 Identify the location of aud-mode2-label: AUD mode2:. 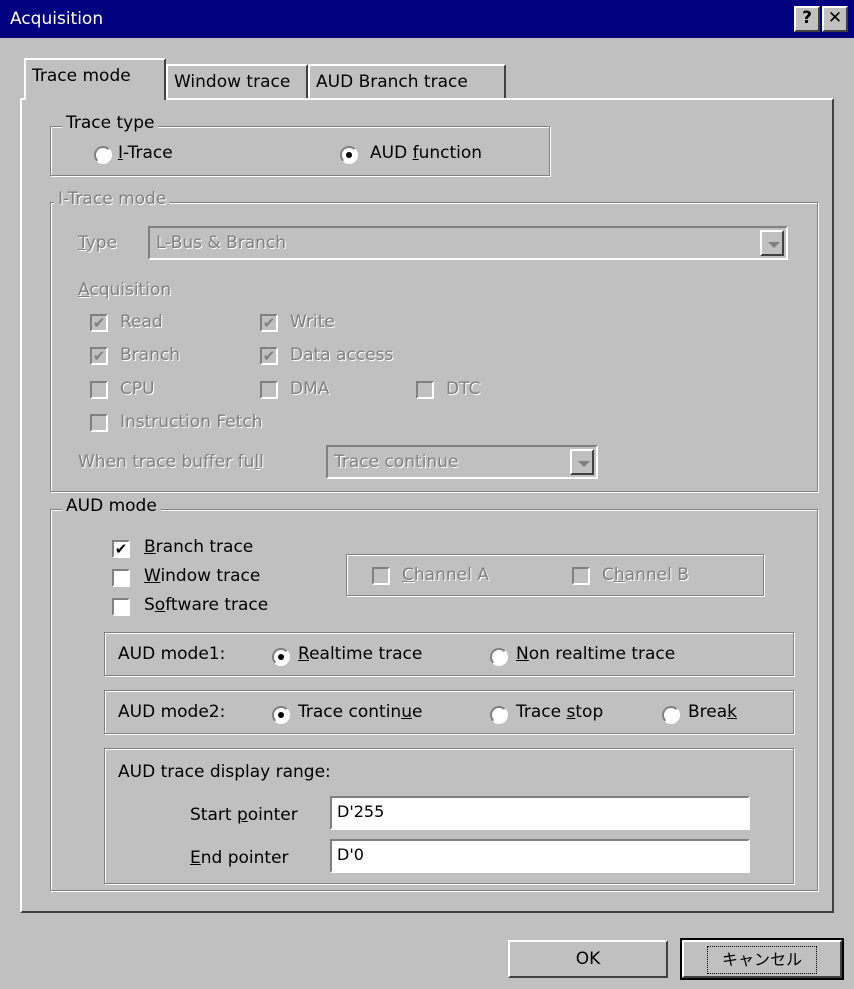
(172, 712).